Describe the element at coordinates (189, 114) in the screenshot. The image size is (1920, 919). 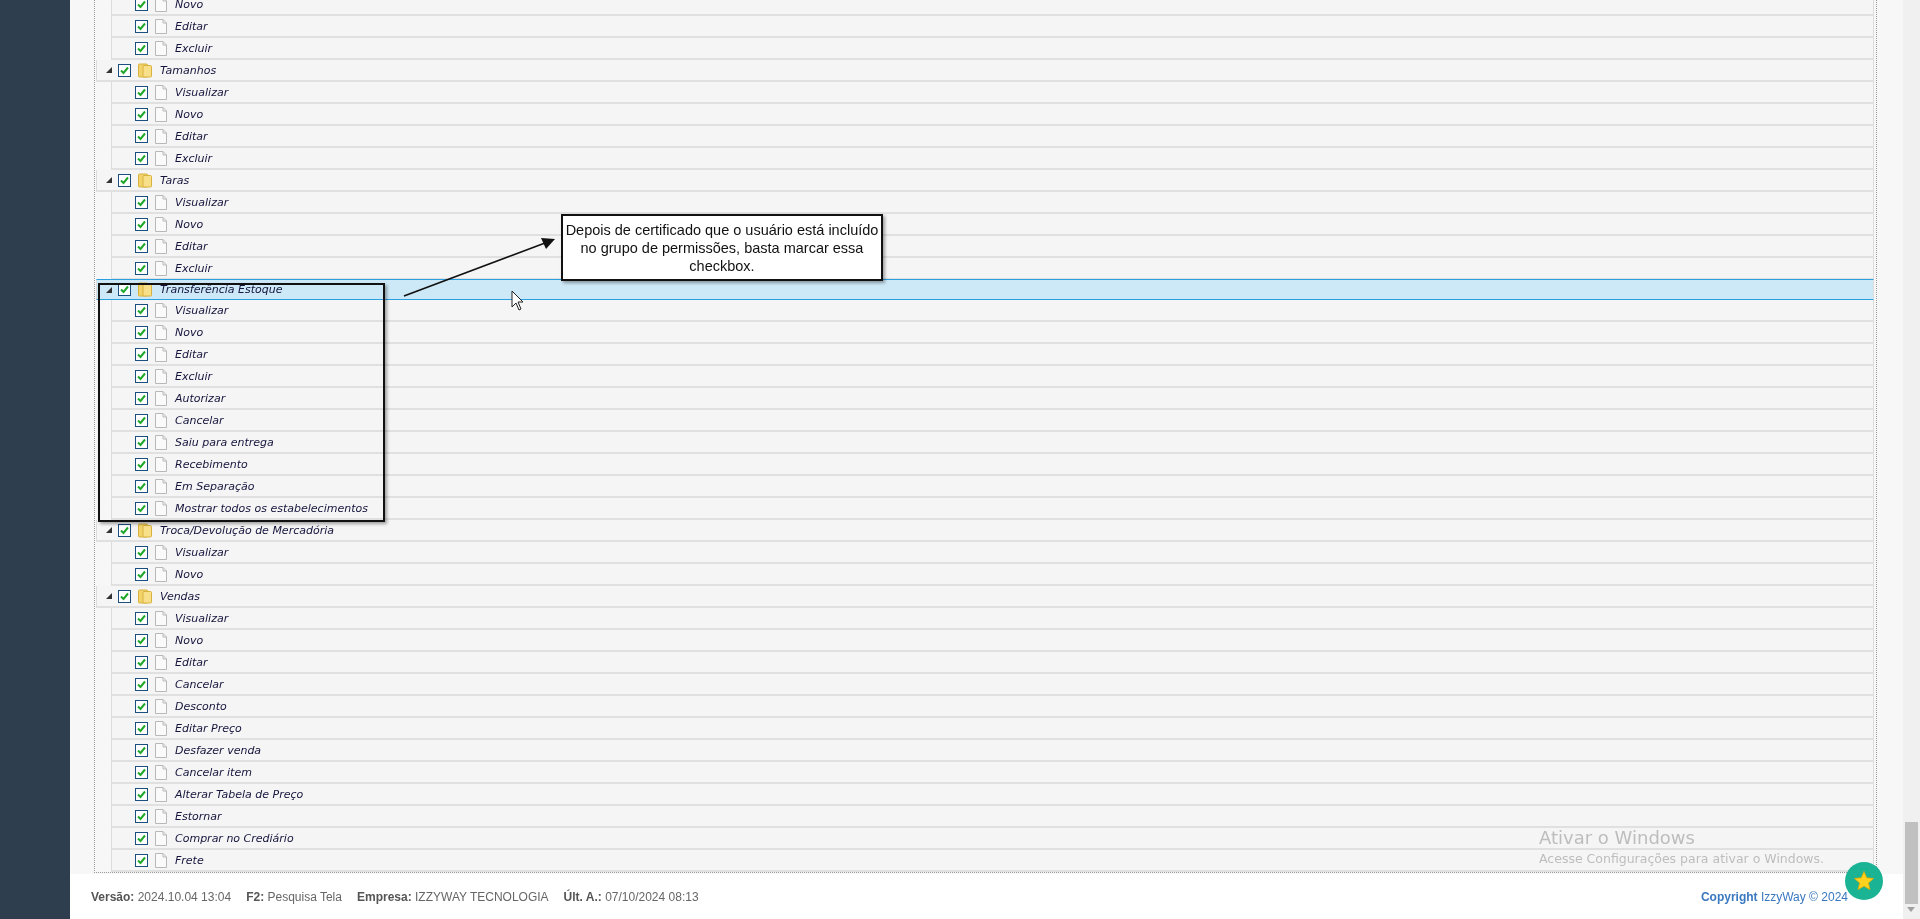
I see `node-label: Novo` at that location.